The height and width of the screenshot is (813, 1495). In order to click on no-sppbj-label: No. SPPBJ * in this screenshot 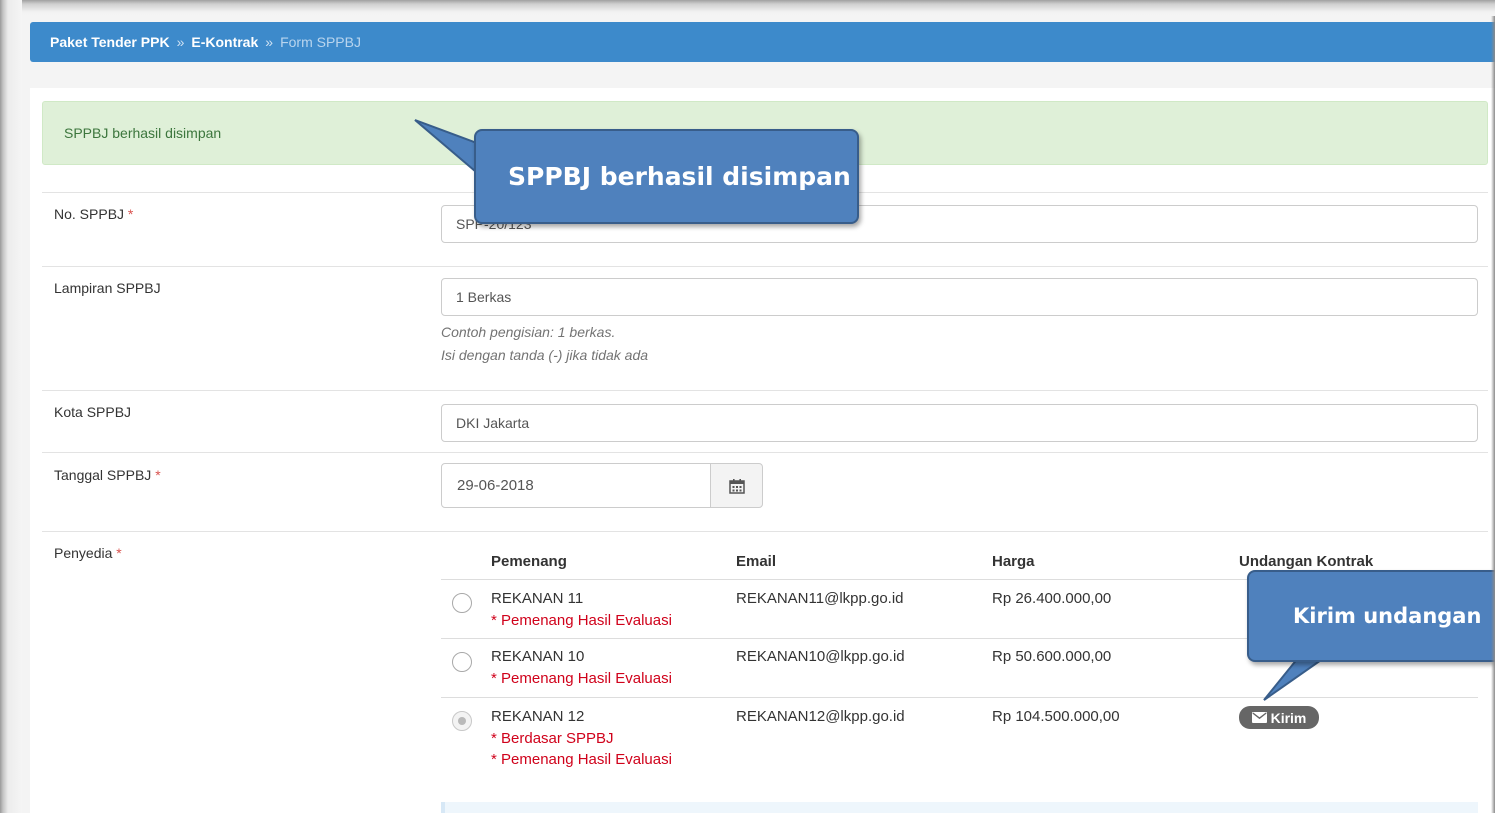, I will do `click(93, 214)`.